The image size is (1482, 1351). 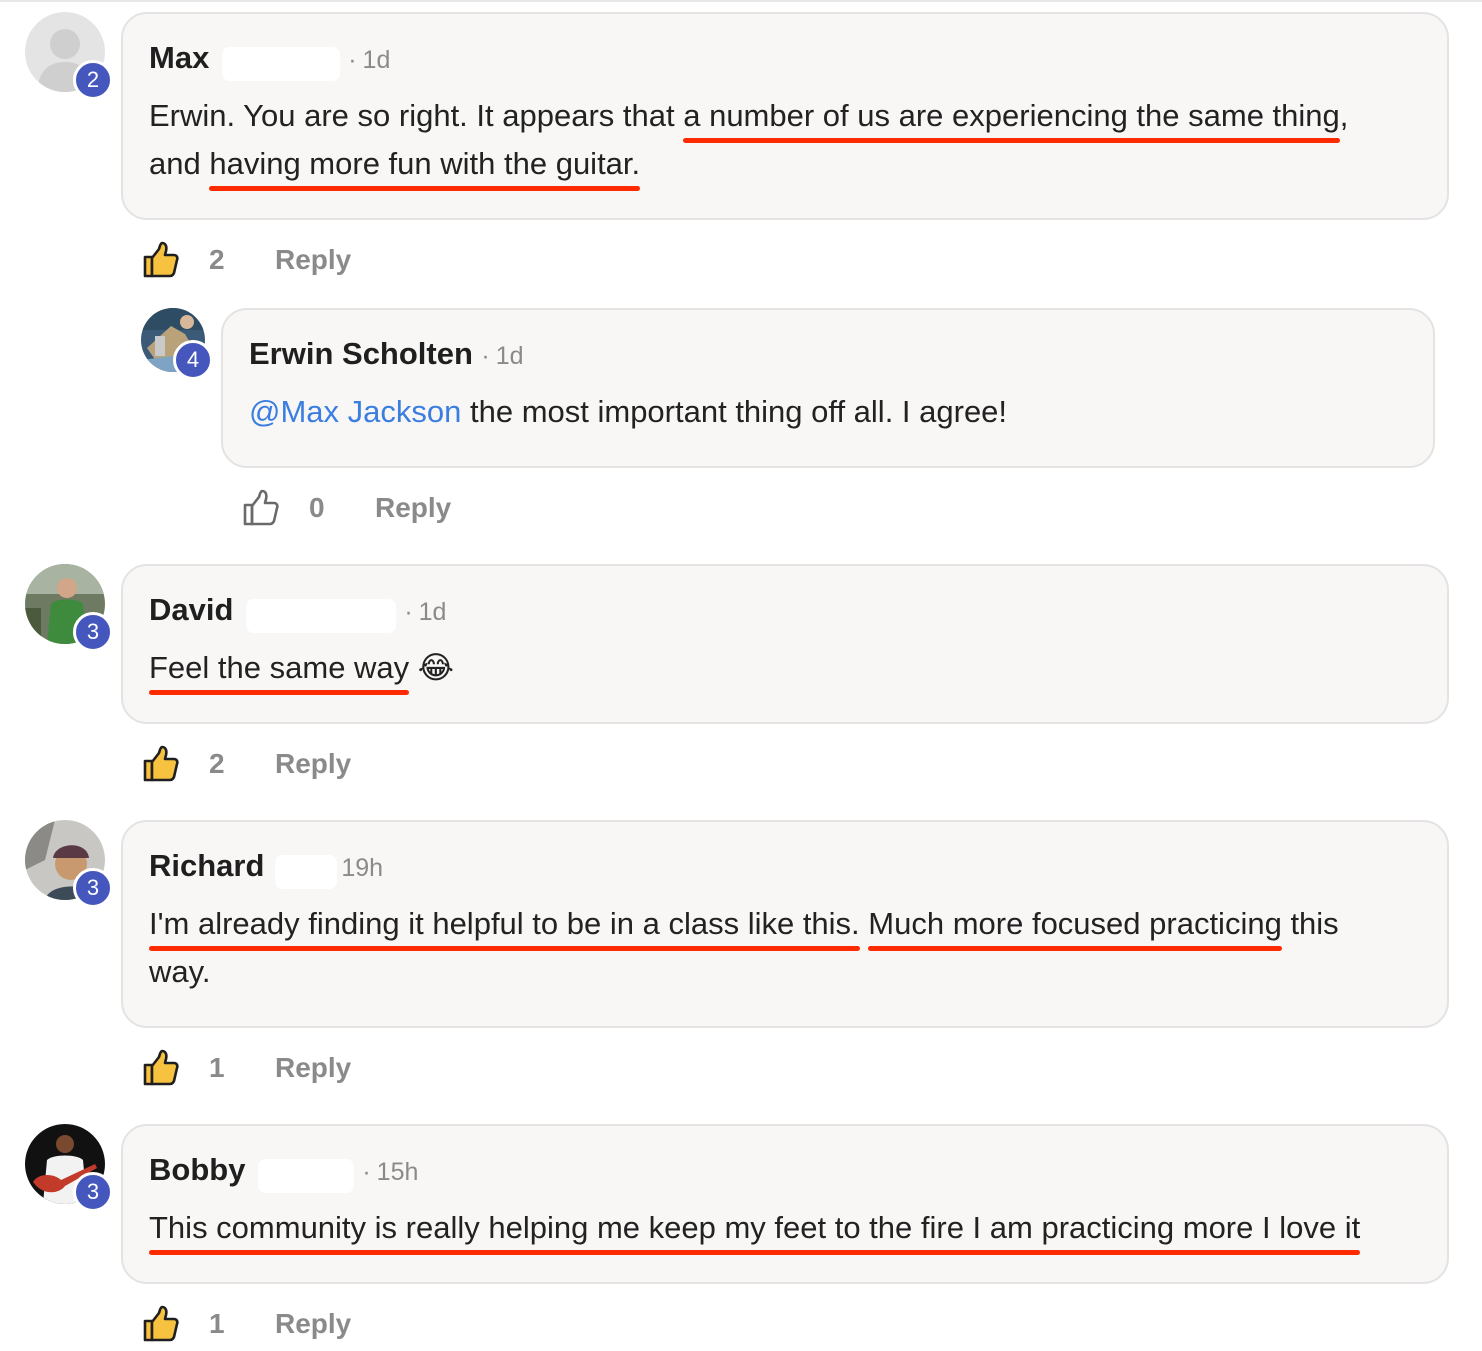 I want to click on level-badge: 2, so click(x=93, y=80).